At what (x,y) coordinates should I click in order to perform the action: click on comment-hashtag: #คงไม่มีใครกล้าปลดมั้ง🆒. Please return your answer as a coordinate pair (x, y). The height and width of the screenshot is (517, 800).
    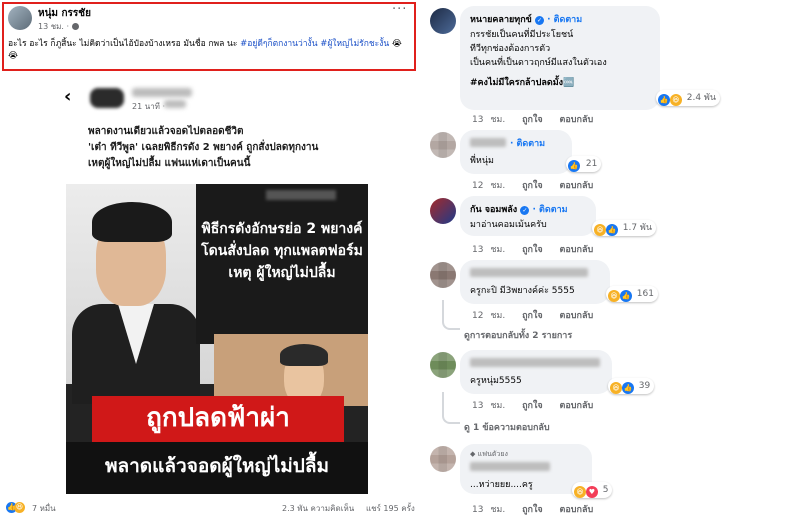
    Looking at the image, I should click on (538, 83).